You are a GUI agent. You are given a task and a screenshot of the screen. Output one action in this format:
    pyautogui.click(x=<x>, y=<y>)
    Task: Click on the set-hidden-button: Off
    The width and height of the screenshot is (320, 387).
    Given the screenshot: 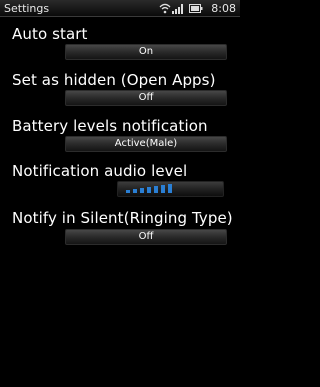 What is the action you would take?
    pyautogui.click(x=146, y=98)
    